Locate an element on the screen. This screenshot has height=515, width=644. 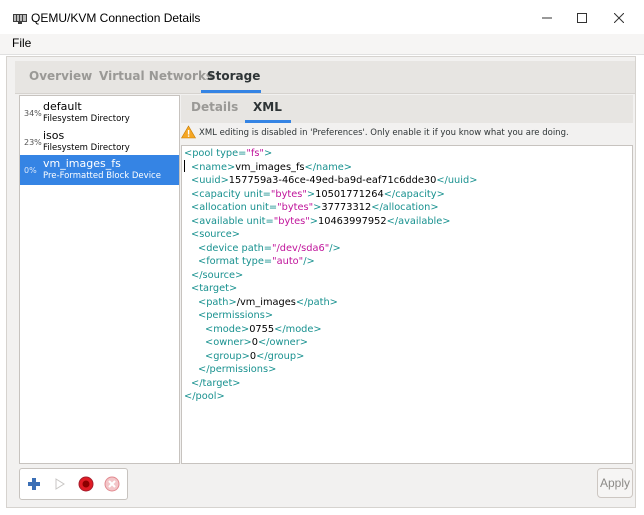
pool-usage: 23% is located at coordinates (33, 142).